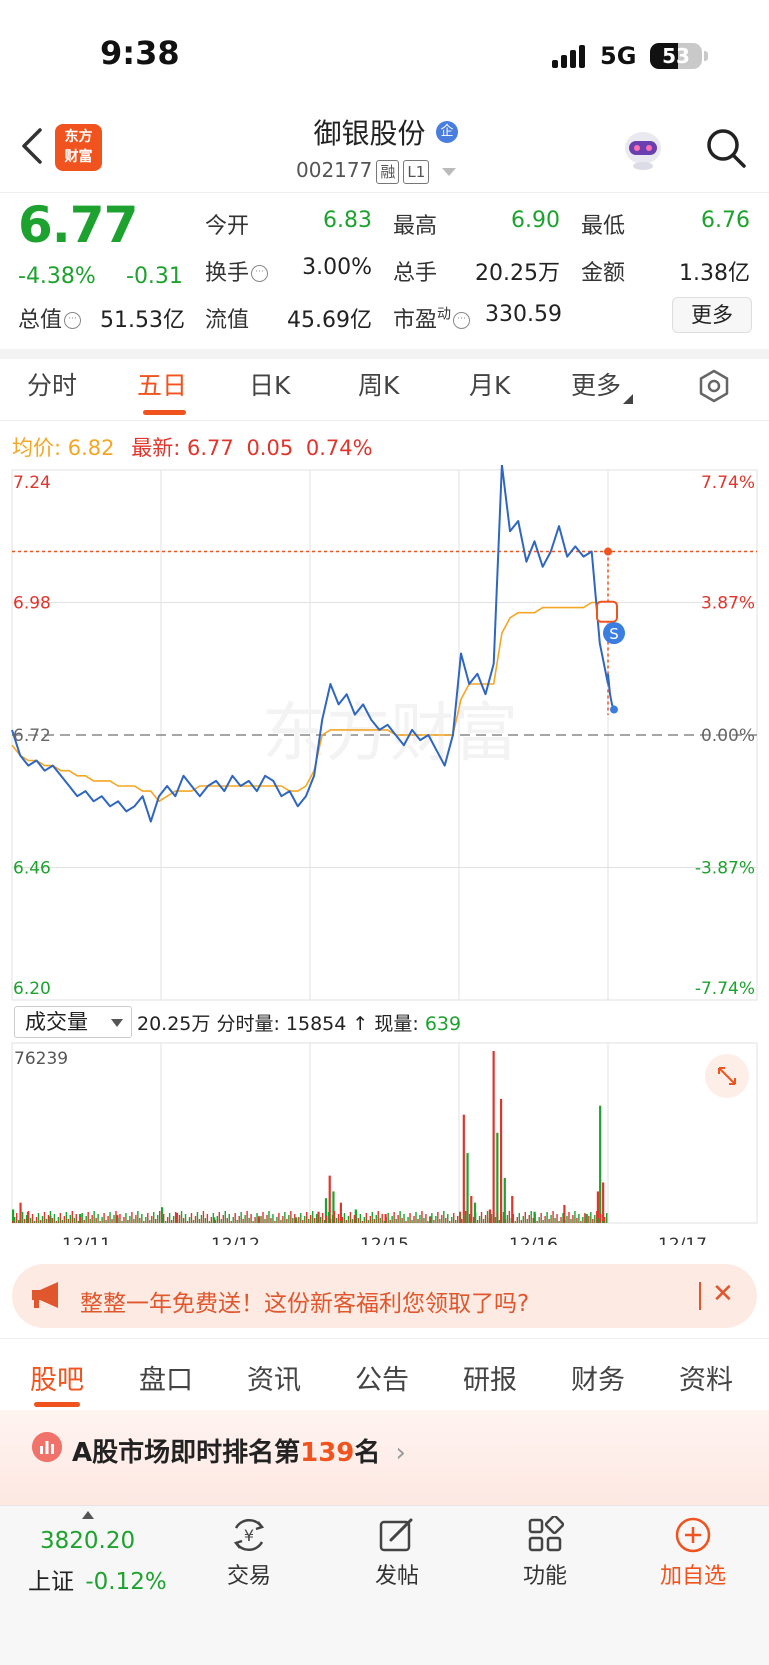 Image resolution: width=769 pixels, height=1665 pixels. I want to click on quote-label: 最高, so click(415, 226).